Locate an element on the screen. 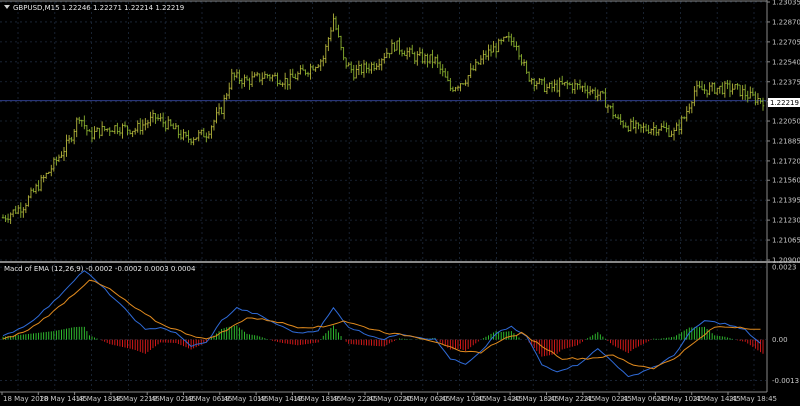 The width and height of the screenshot is (800, 406). price-tick-label: 1.21885 is located at coordinates (786, 141).